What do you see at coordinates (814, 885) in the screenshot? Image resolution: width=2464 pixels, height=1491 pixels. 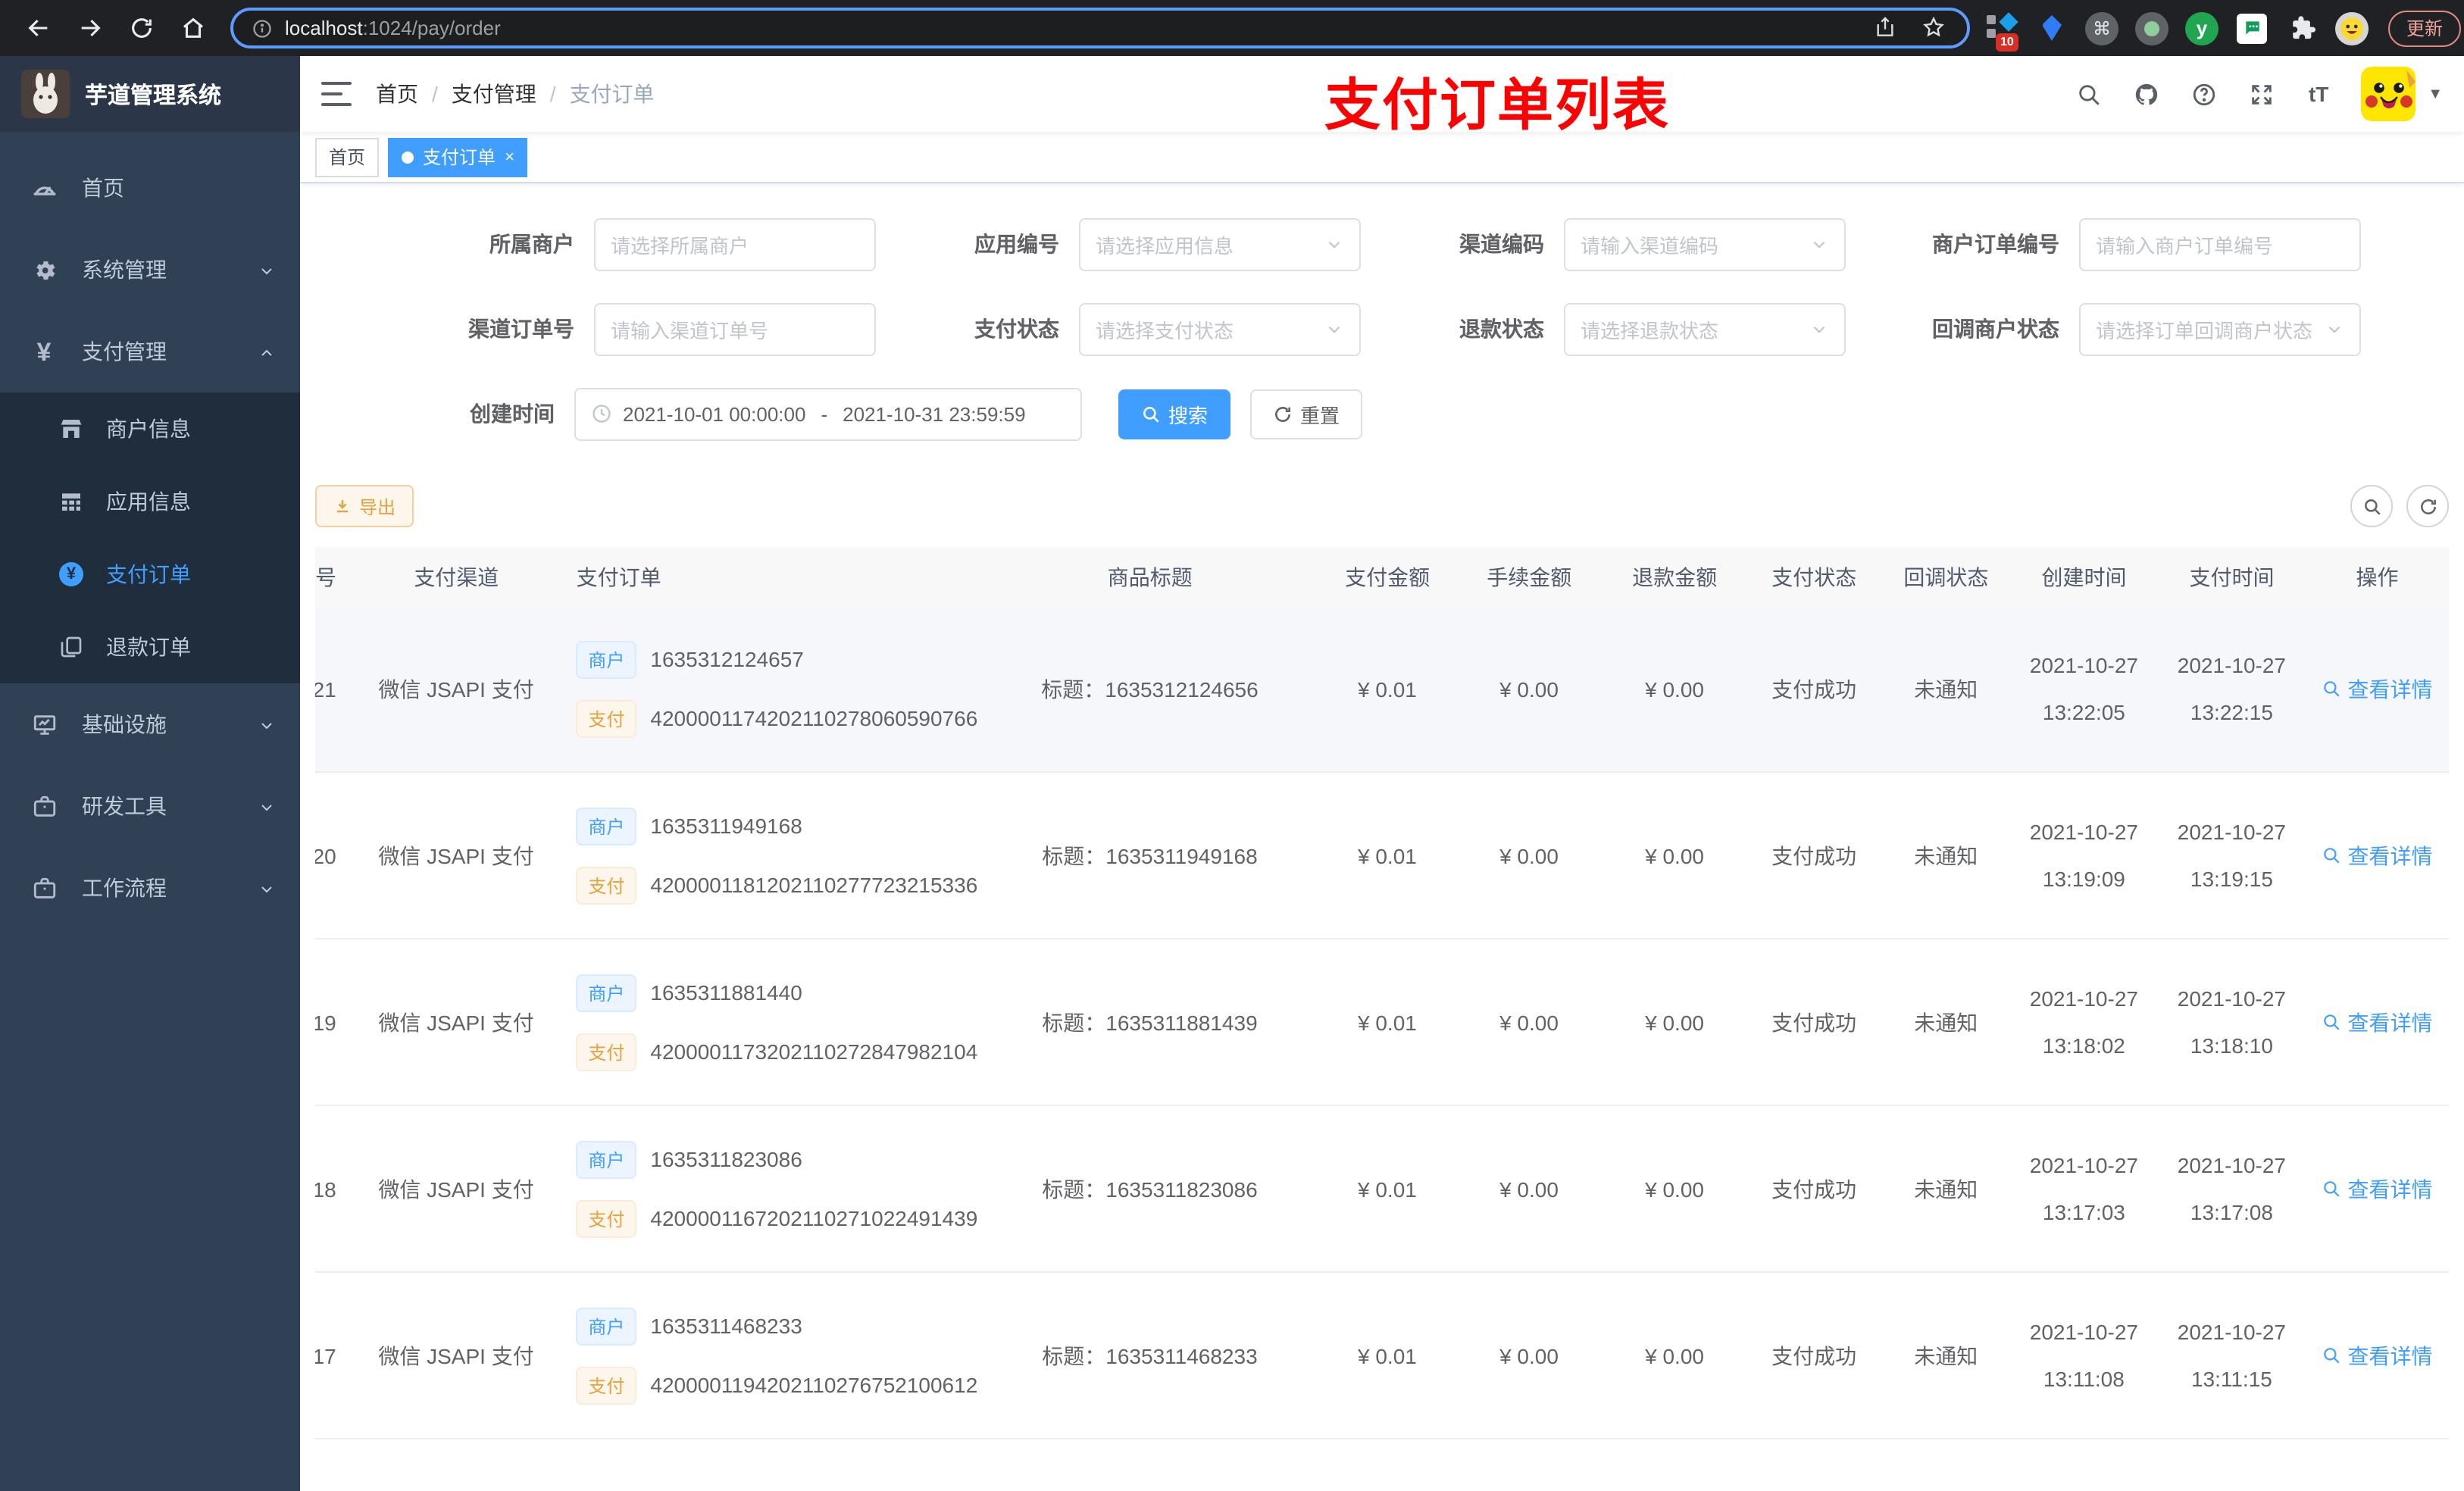 I see `pay-order-no: 4200001181202110277723215336` at bounding box center [814, 885].